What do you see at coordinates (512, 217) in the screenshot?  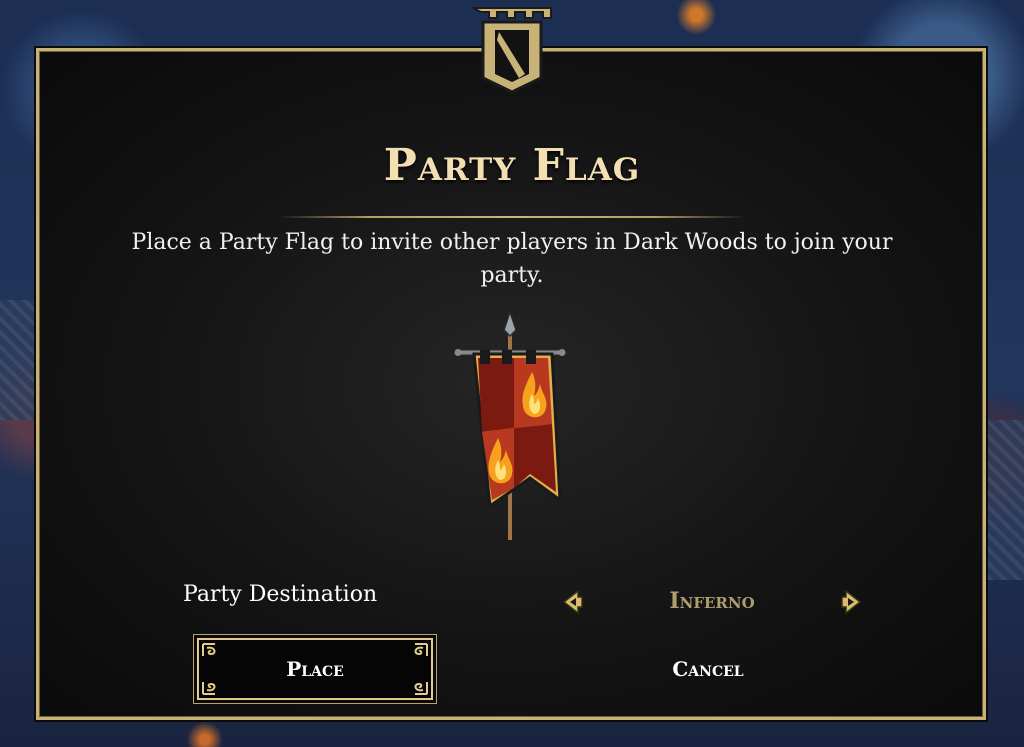 I see `title-divider` at bounding box center [512, 217].